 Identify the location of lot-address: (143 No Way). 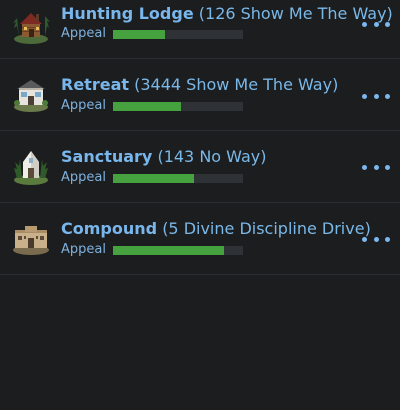
(212, 156).